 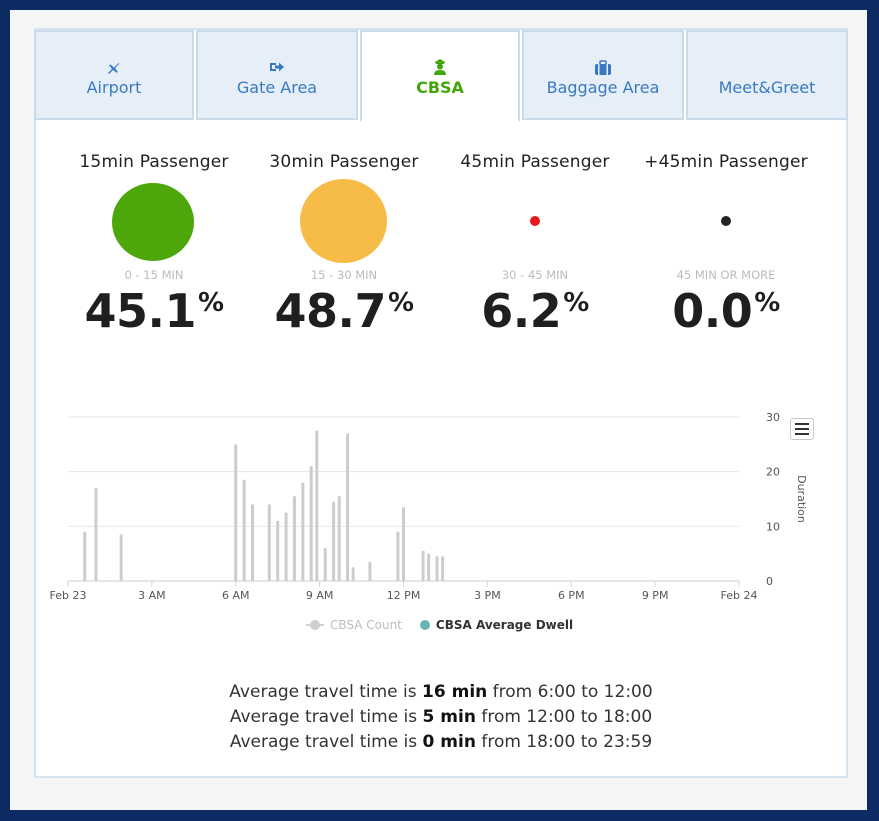 What do you see at coordinates (603, 69) in the screenshot?
I see `suitcase-icon` at bounding box center [603, 69].